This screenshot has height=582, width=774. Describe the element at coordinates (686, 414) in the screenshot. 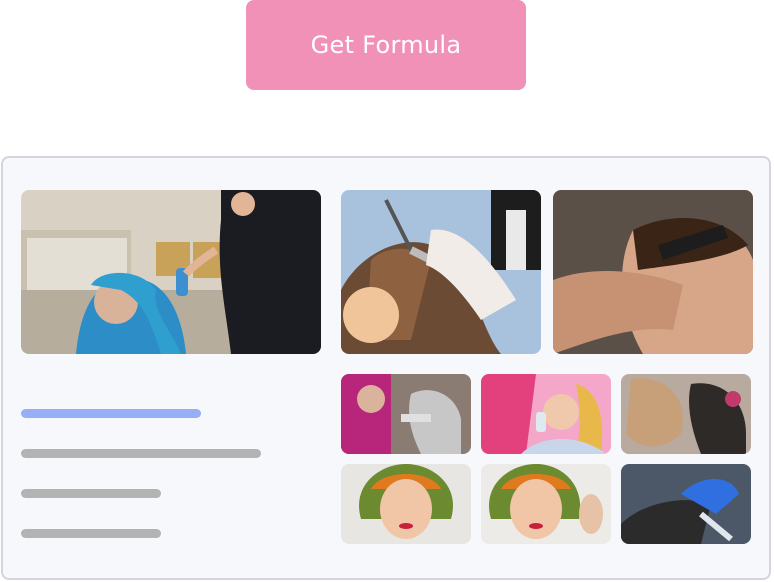

I see `photo-curling-long-hair` at that location.